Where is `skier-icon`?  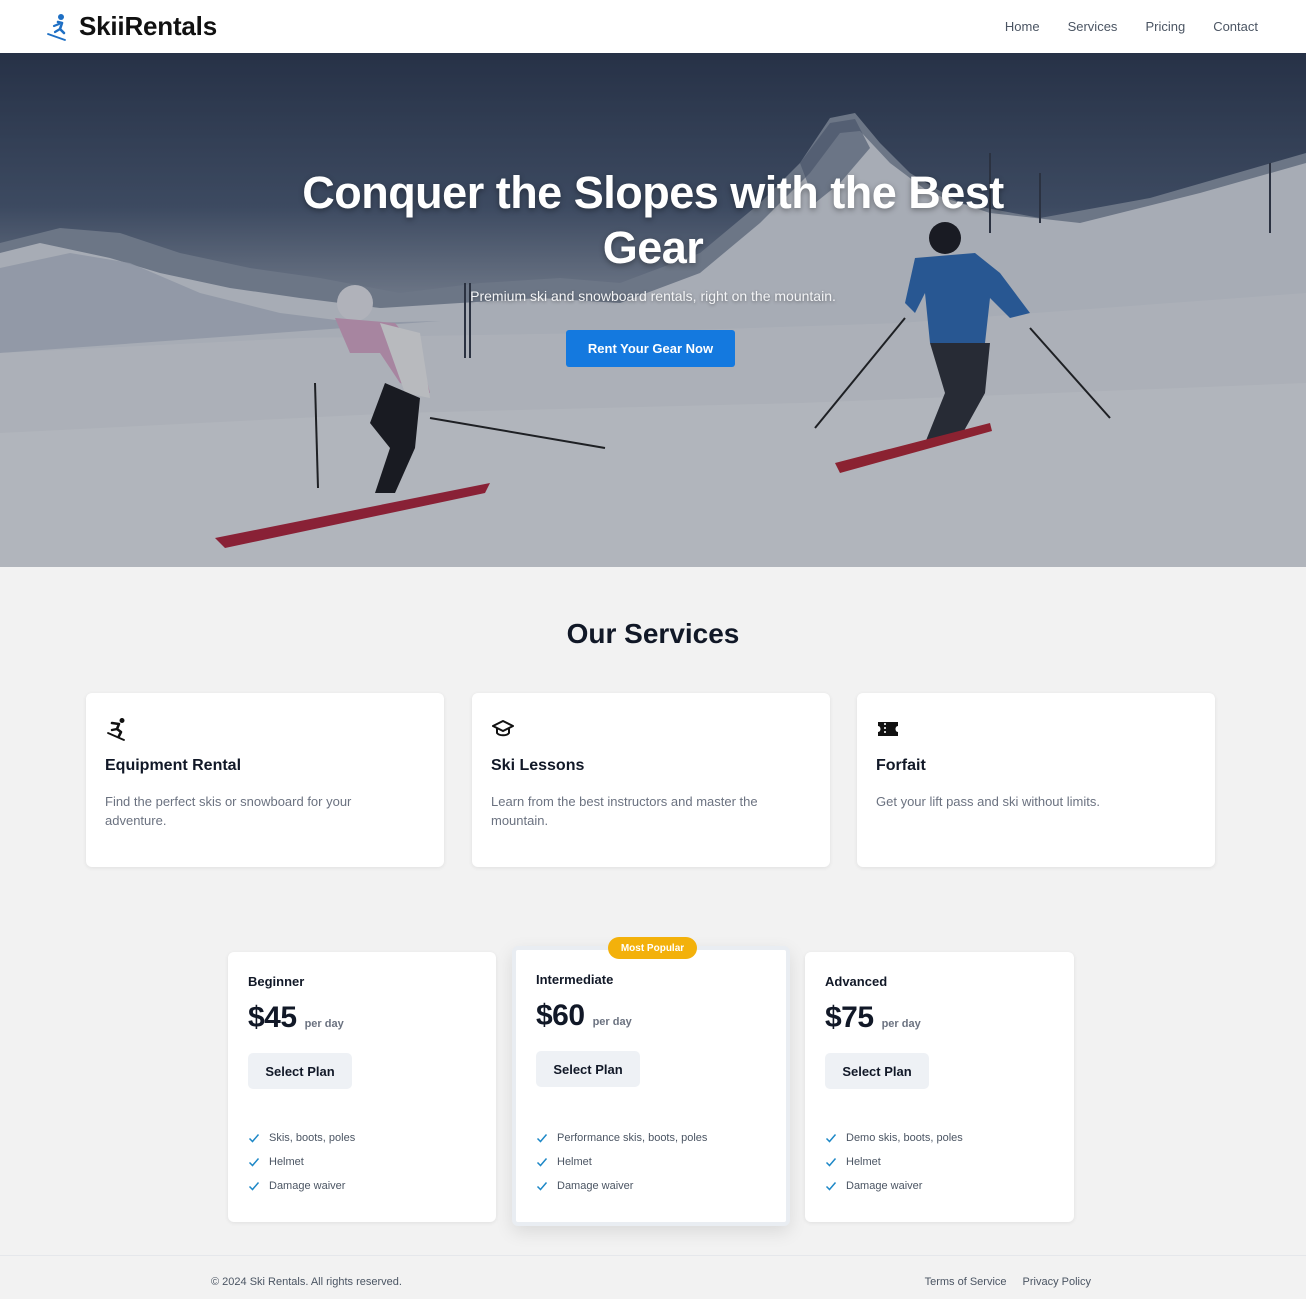
skier-icon is located at coordinates (116, 729).